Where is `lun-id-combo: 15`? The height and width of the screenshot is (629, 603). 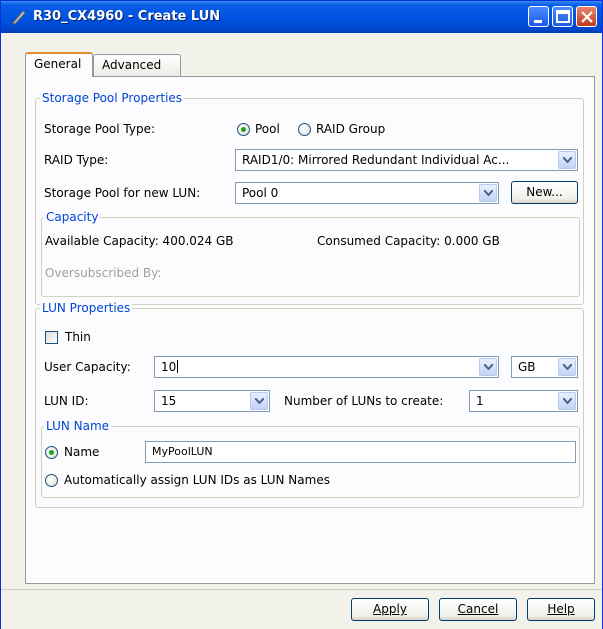 lun-id-combo: 15 is located at coordinates (212, 401).